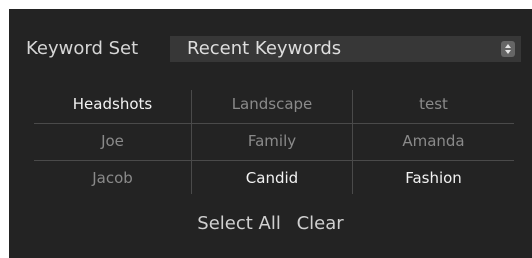 This screenshot has height=258, width=532. I want to click on clear-button: Clear, so click(320, 223).